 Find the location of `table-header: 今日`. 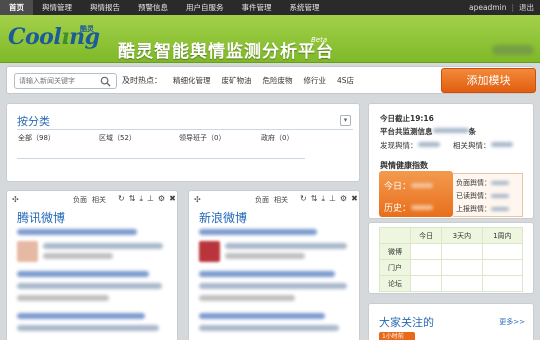

table-header: 今日 is located at coordinates (426, 235).